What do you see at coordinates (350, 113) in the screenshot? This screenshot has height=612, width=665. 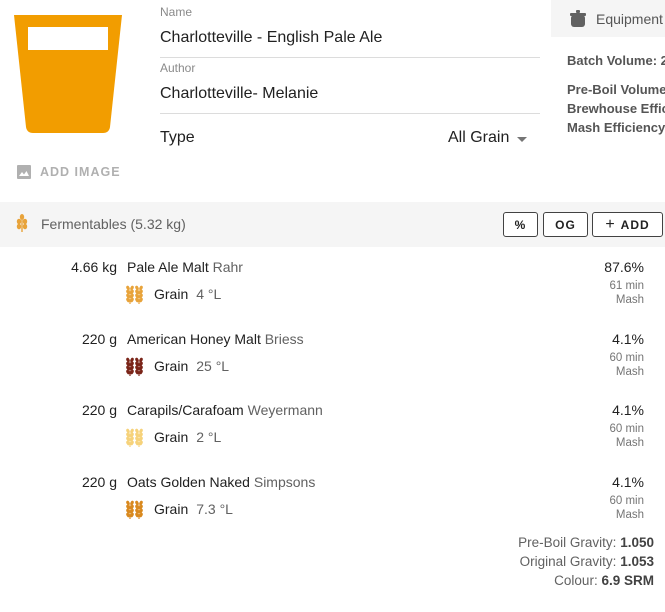 I see `author-field-underline` at bounding box center [350, 113].